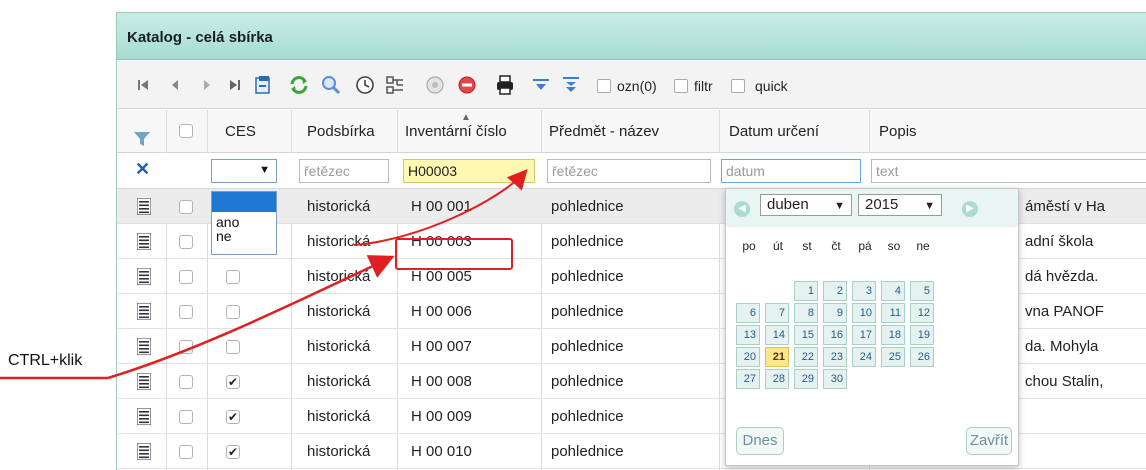  Describe the element at coordinates (604, 86) in the screenshot. I see `ozn-checkbox` at that location.